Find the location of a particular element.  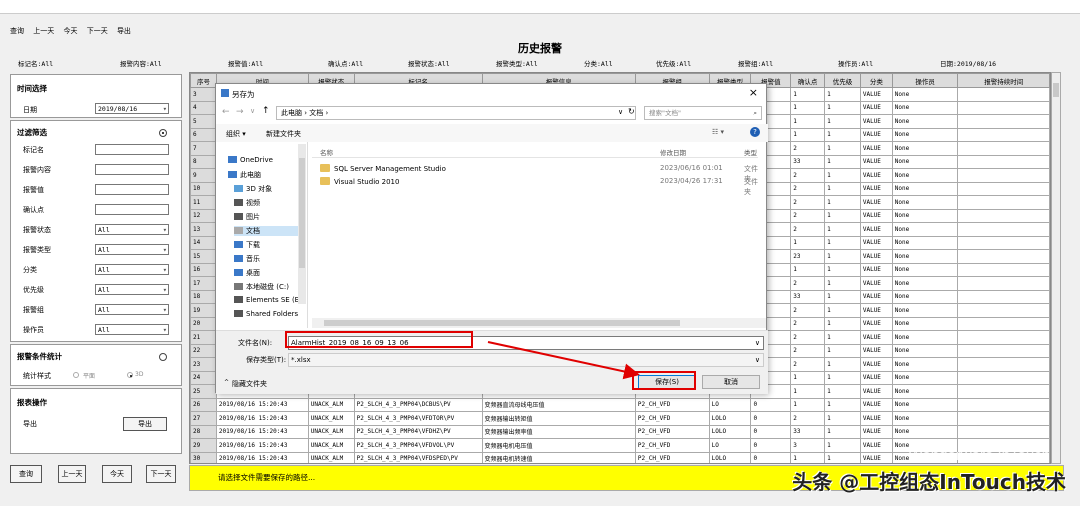

stats-flat-radio is located at coordinates (76, 375).